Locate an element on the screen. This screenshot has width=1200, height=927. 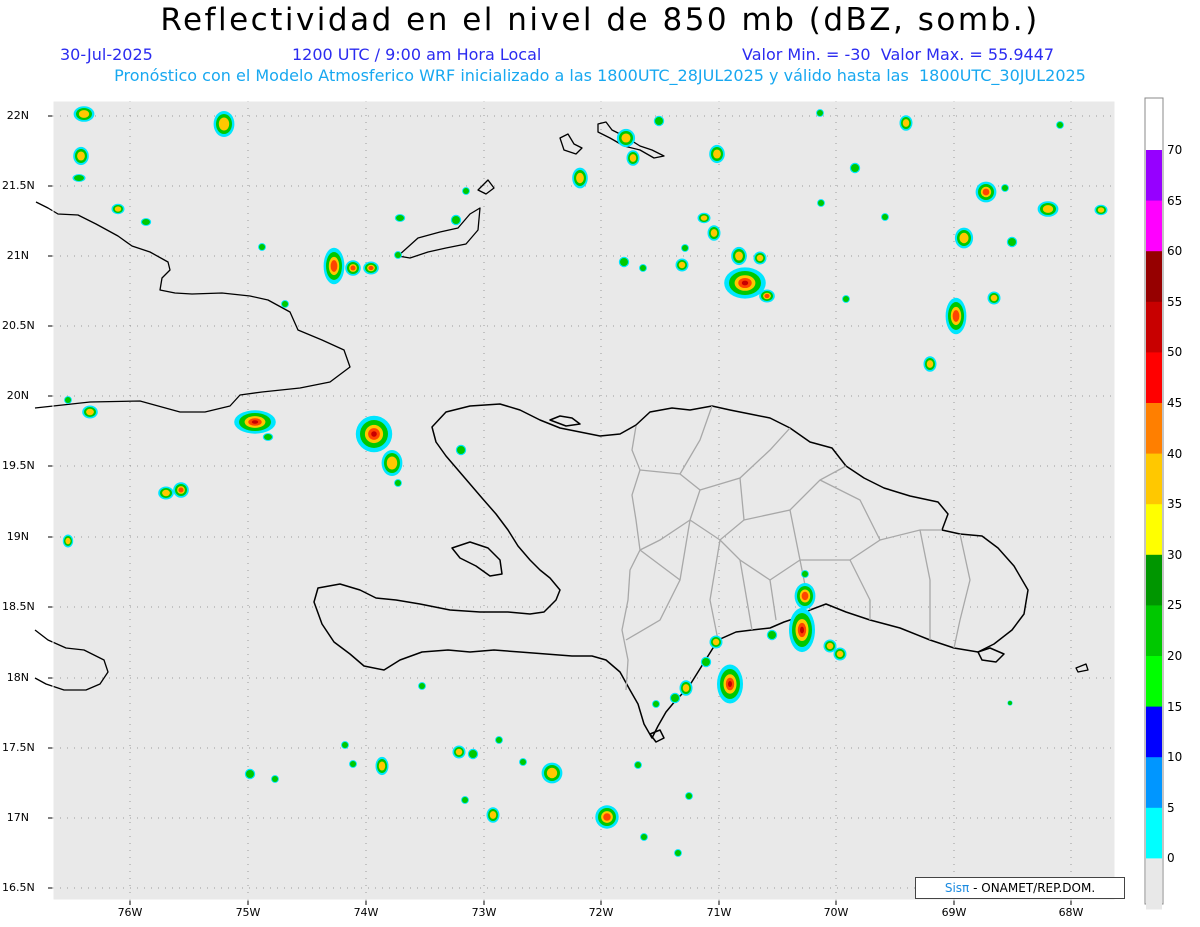
colorbar-label: 50 is located at coordinates (1175, 352).